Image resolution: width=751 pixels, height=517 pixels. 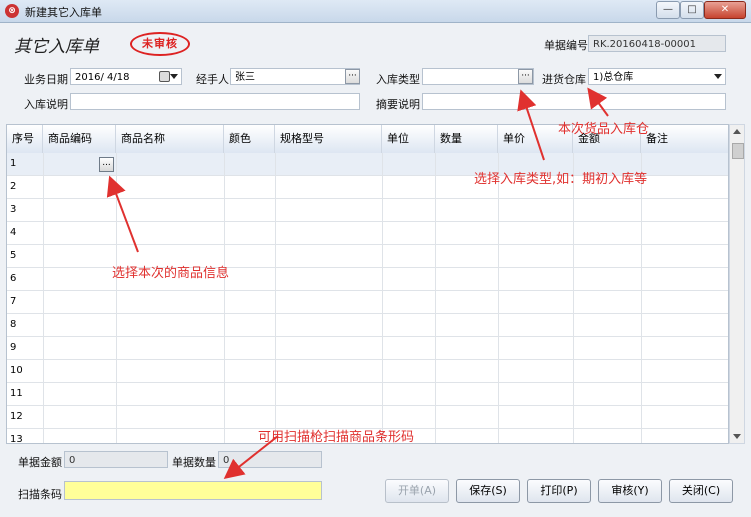 I want to click on close-button: 关闭(C), so click(x=701, y=491).